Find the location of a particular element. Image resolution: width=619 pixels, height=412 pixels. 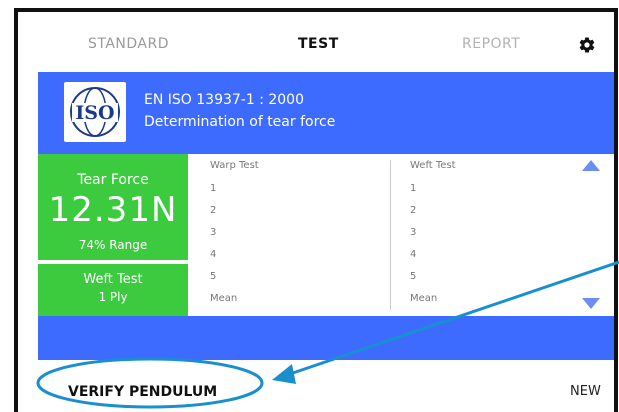

weft-row-3: 3 is located at coordinates (413, 232).